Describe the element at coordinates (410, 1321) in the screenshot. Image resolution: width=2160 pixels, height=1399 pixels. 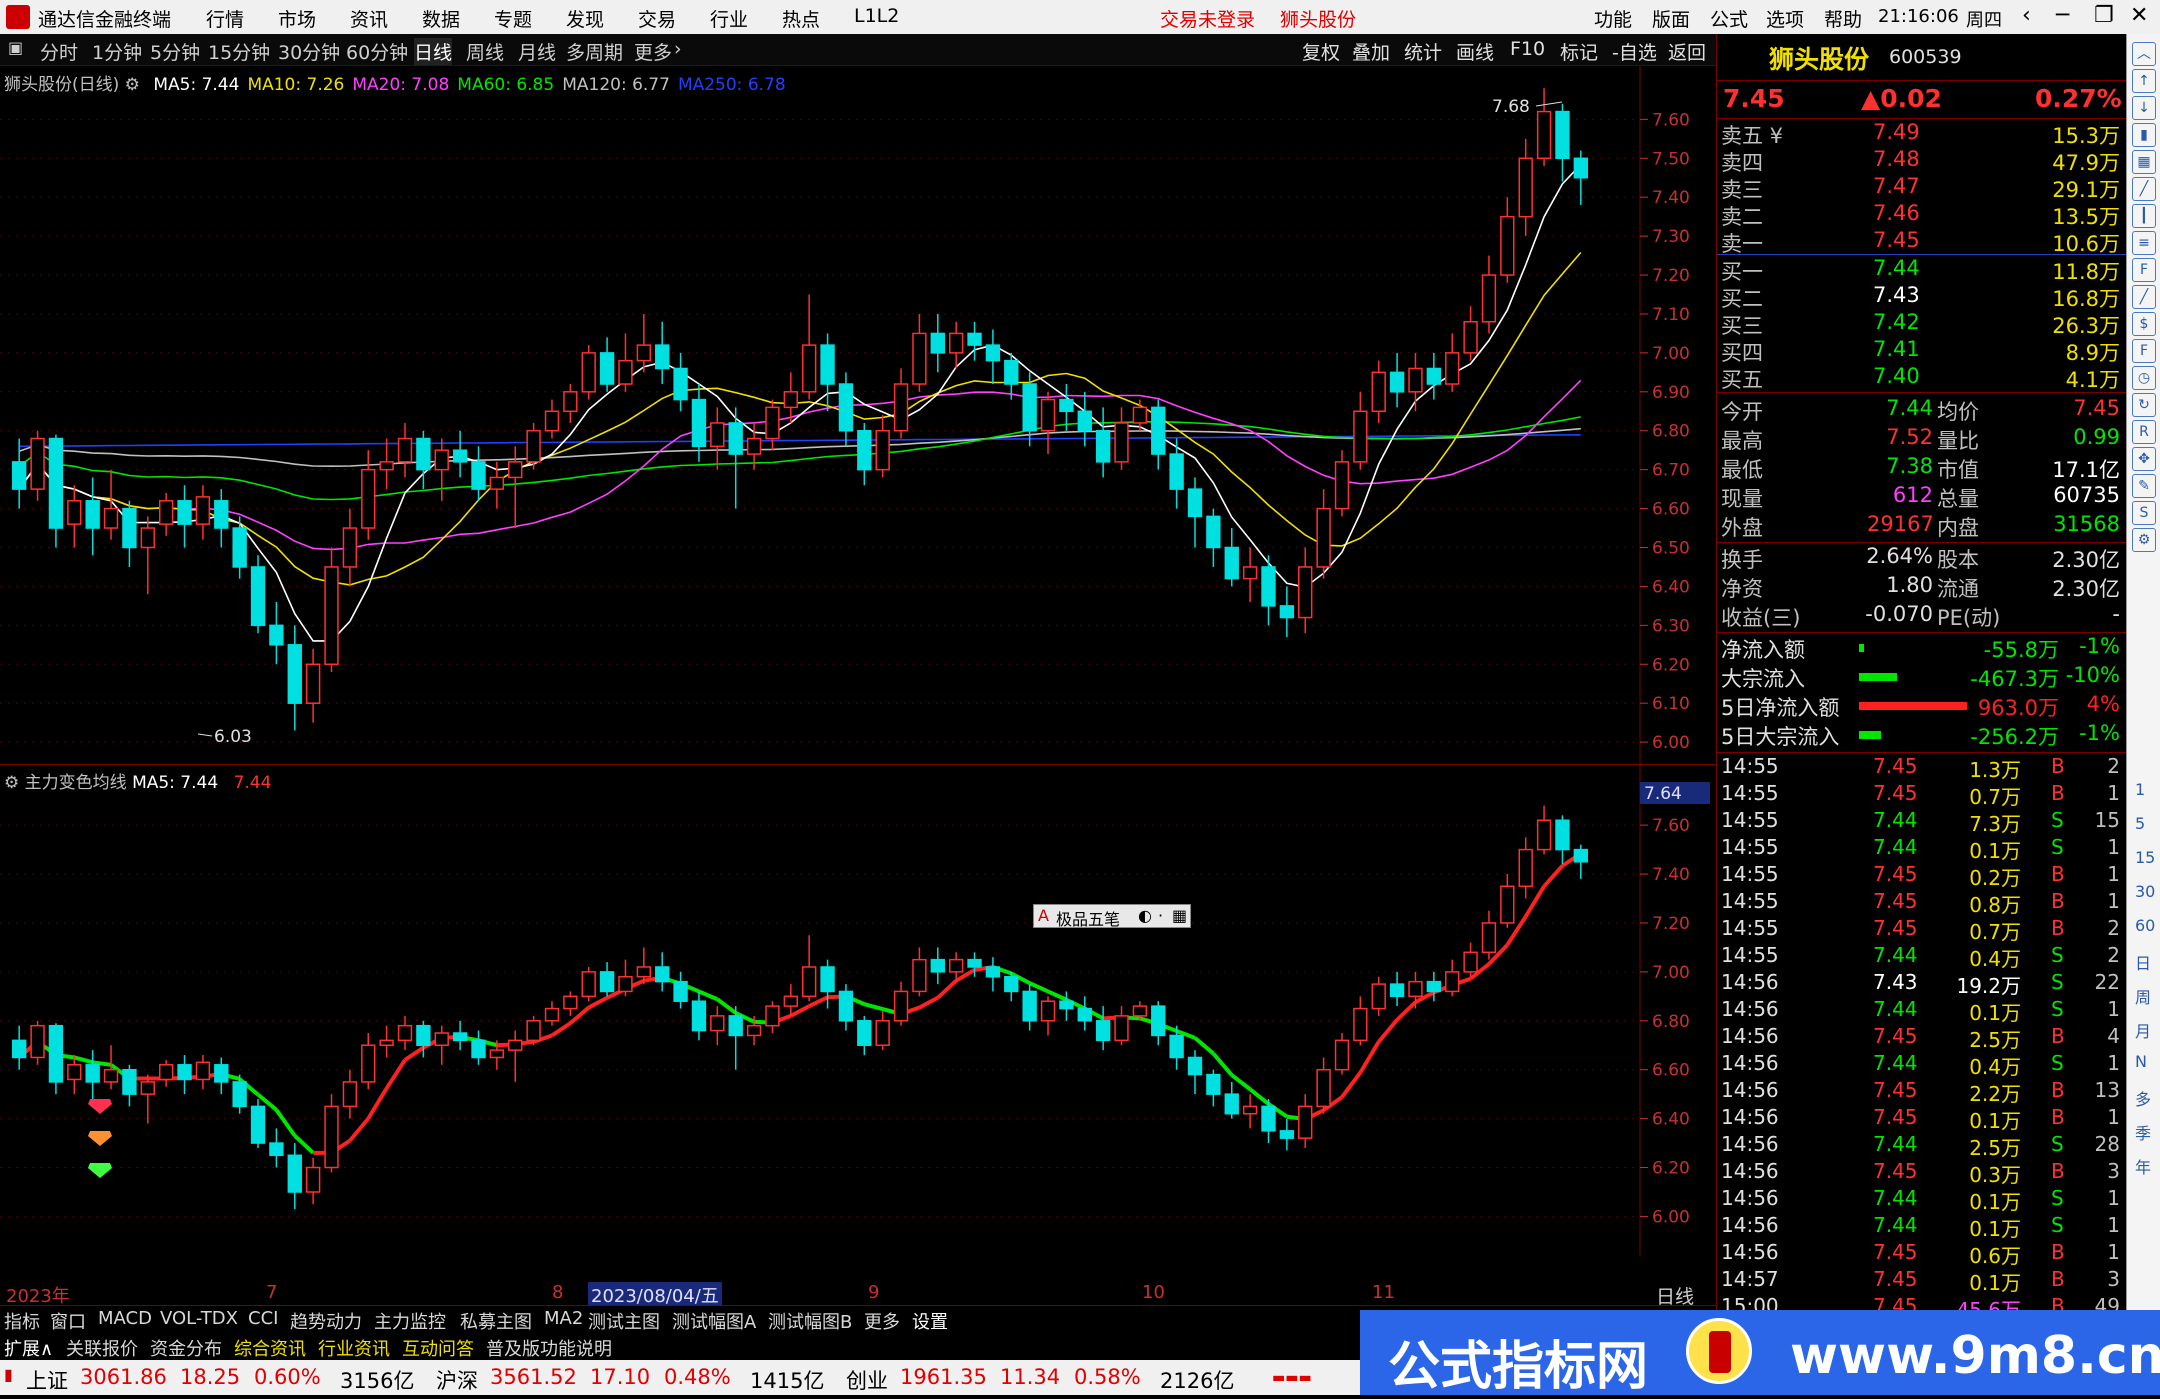
I see `indicator-tab: 主力监控` at that location.